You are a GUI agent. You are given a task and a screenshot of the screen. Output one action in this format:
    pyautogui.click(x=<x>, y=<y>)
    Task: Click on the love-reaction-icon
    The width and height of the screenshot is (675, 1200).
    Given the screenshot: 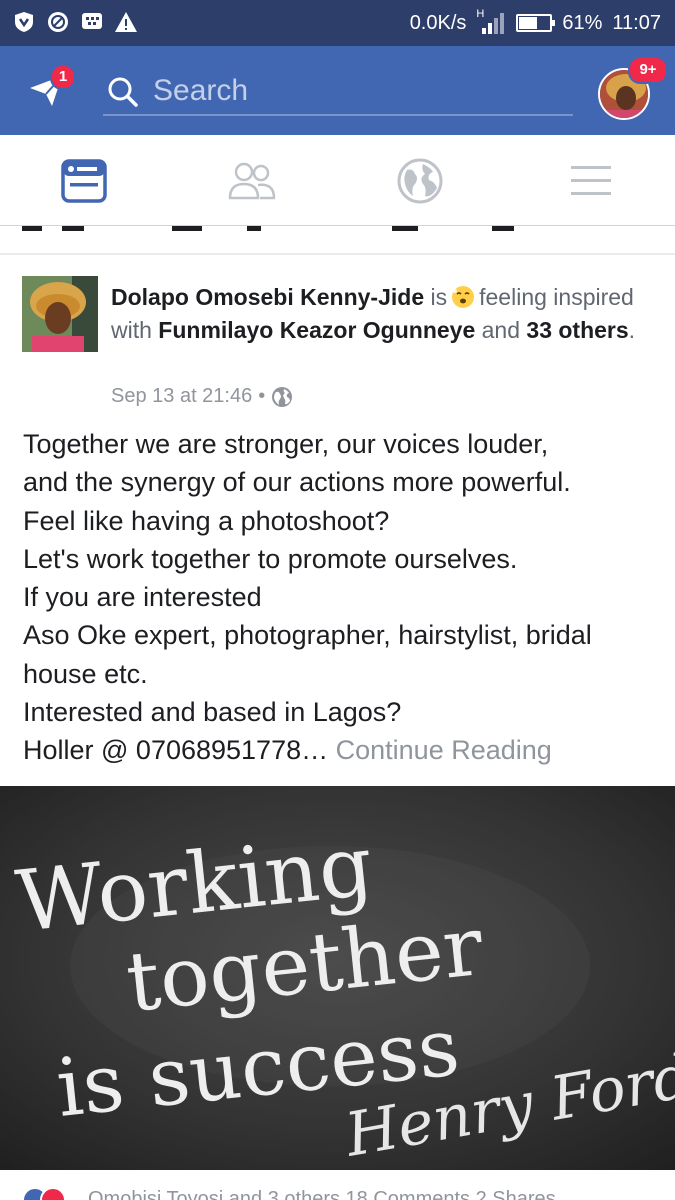 What is the action you would take?
    pyautogui.click(x=53, y=1193)
    